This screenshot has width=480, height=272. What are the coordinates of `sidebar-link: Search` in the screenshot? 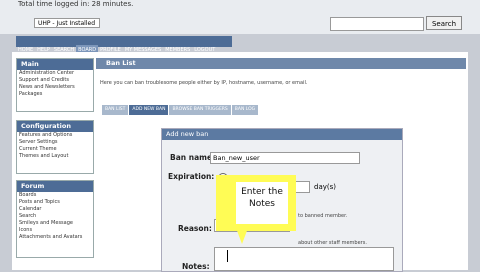 It's located at (55, 216).